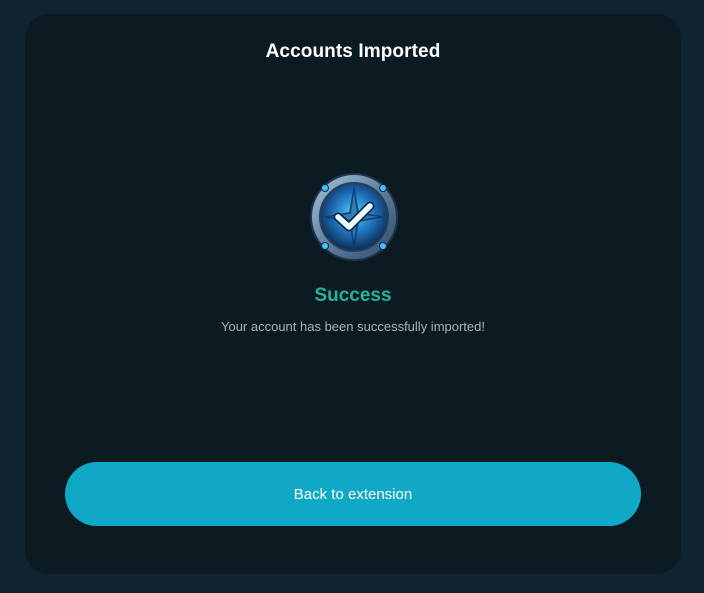 The image size is (704, 593). I want to click on page-title: Accounts Imported, so click(353, 51).